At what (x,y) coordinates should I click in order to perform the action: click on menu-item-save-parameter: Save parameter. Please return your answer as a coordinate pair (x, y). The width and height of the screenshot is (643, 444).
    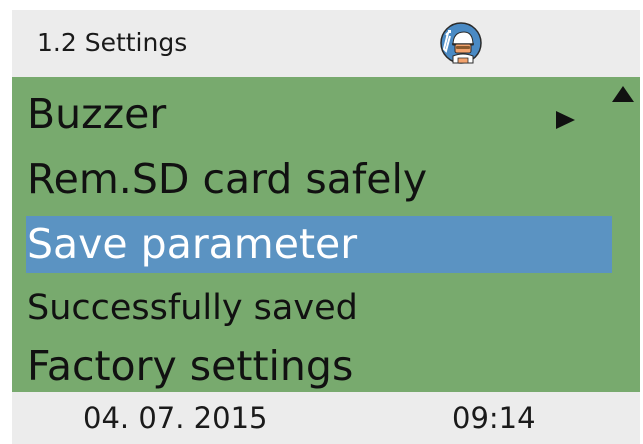
    Looking at the image, I should click on (319, 244).